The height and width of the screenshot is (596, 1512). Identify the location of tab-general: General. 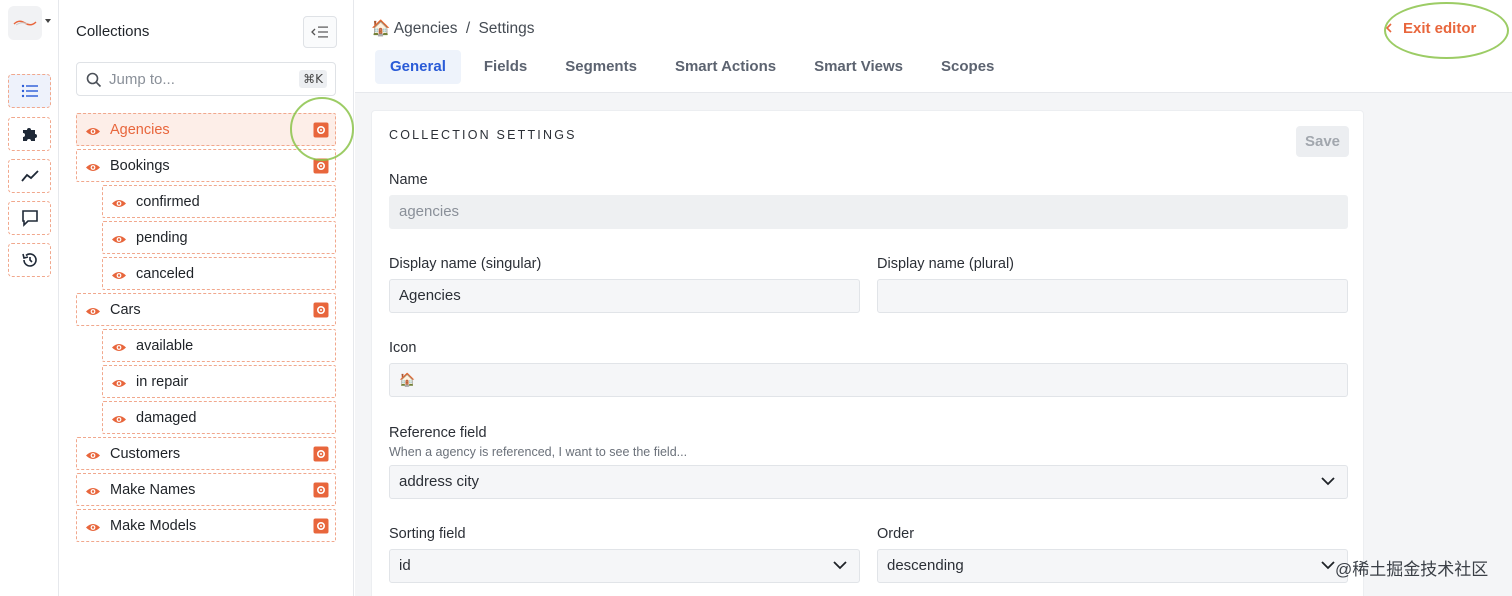
(418, 67).